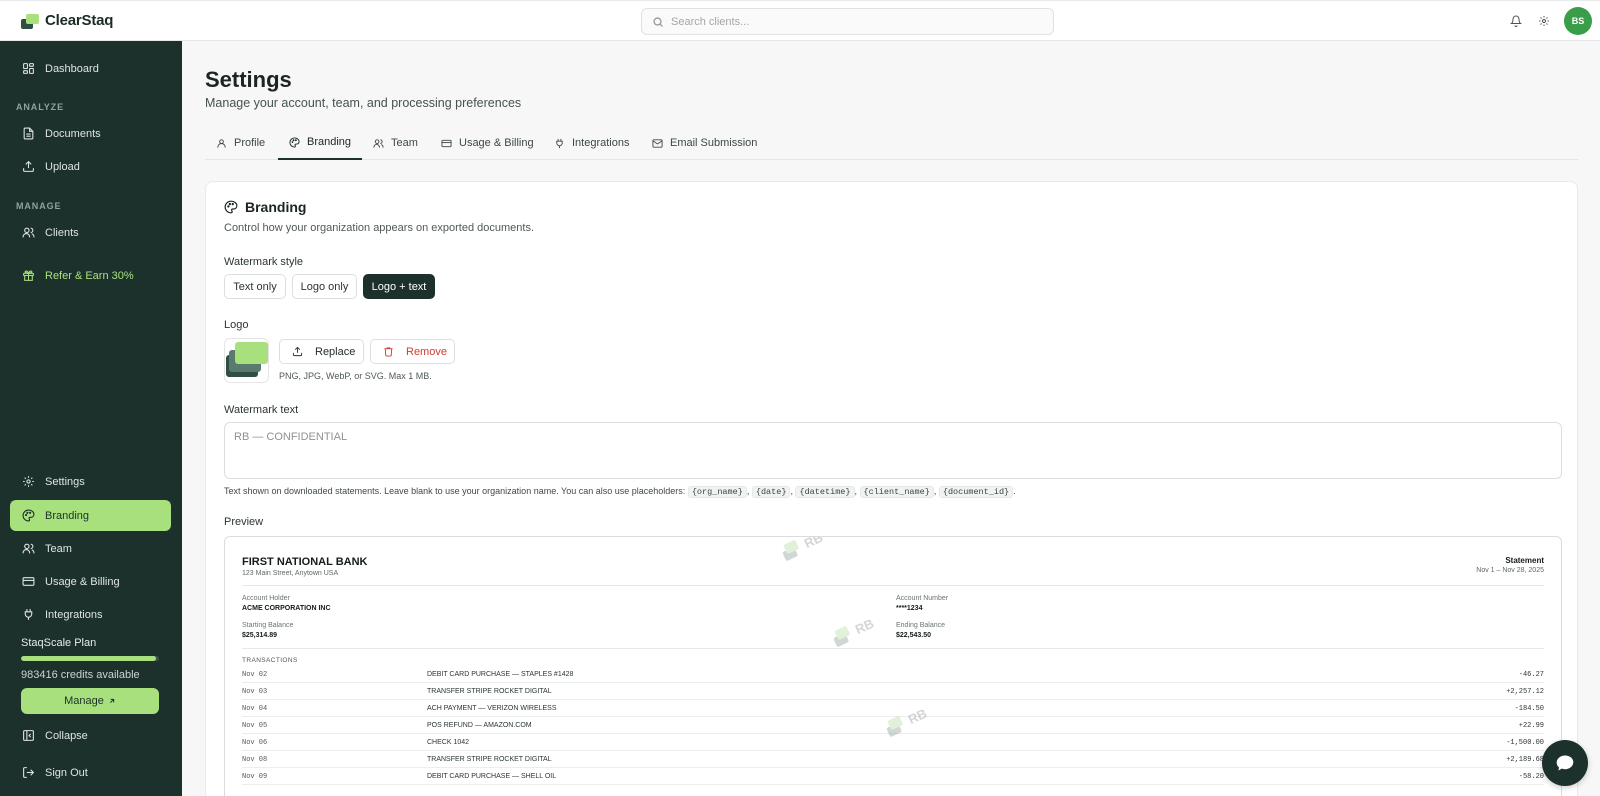 This screenshot has width=1600, height=796. I want to click on transaction-date: Nov 09, so click(255, 777).